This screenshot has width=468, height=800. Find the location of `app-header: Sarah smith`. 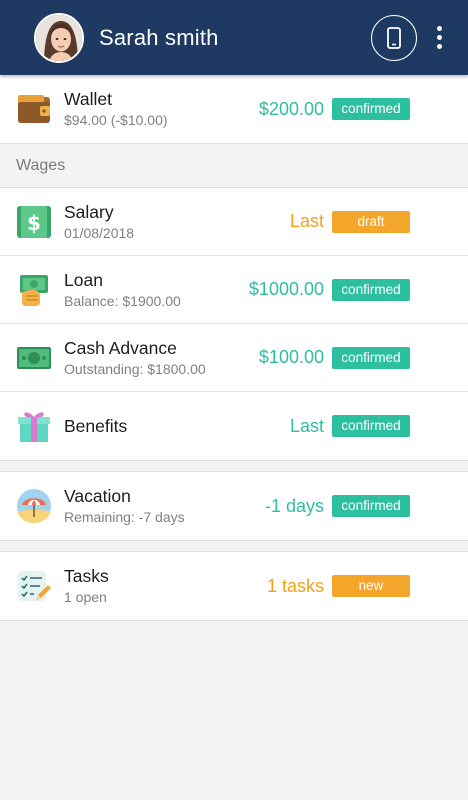

app-header: Sarah smith is located at coordinates (234, 37).